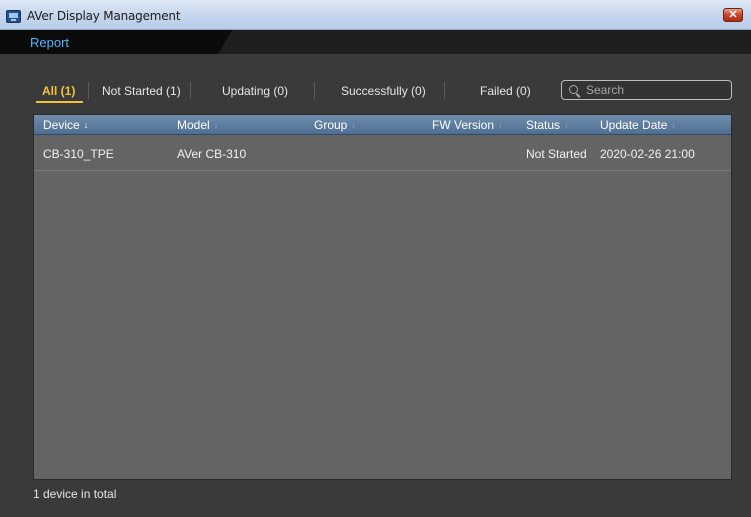 The image size is (751, 517). Describe the element at coordinates (463, 125) in the screenshot. I see `column-label: FW Version` at that location.